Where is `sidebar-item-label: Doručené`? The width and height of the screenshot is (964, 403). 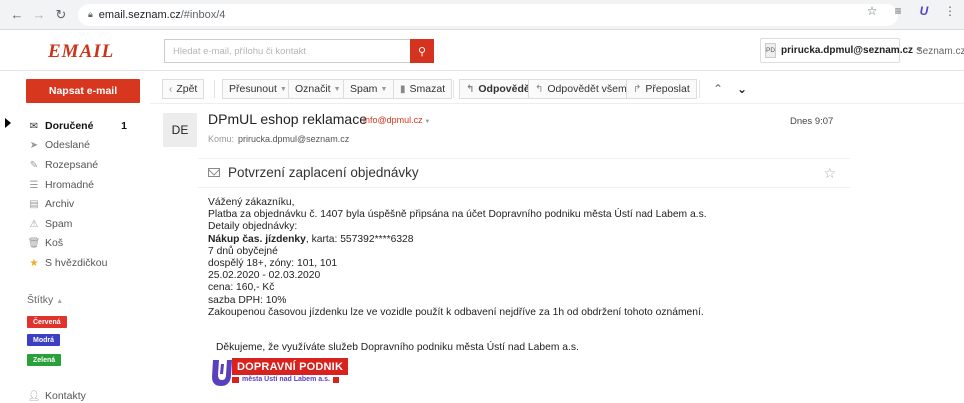 sidebar-item-label: Doručené is located at coordinates (69, 126).